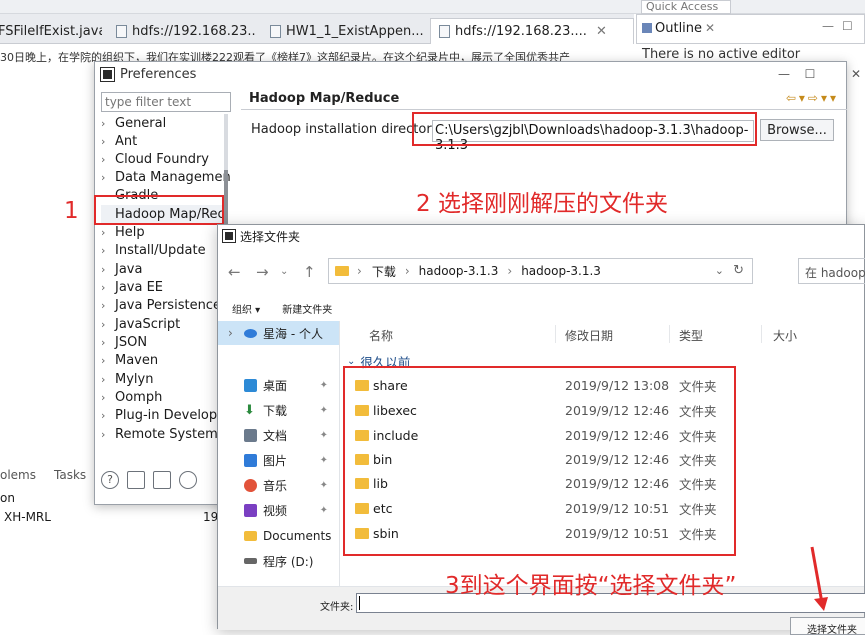 The height and width of the screenshot is (635, 865). I want to click on new-folder-button: 新建文件夹, so click(307, 308).